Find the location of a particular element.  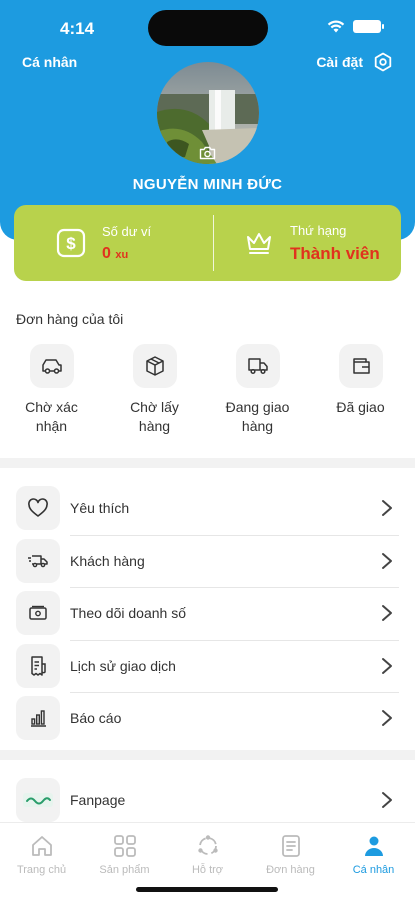

home-icon is located at coordinates (41, 846).